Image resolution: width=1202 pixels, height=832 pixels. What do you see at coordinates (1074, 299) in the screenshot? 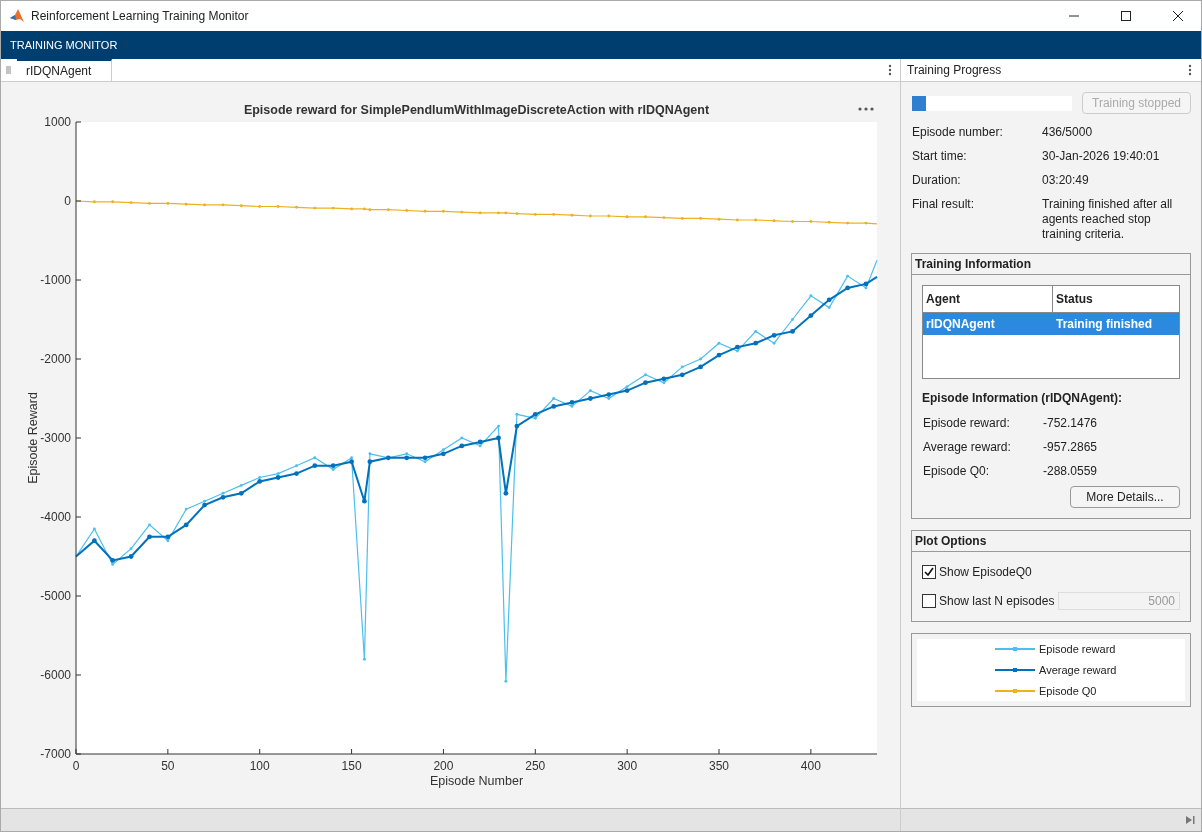
I see `column-header: Status` at bounding box center [1074, 299].